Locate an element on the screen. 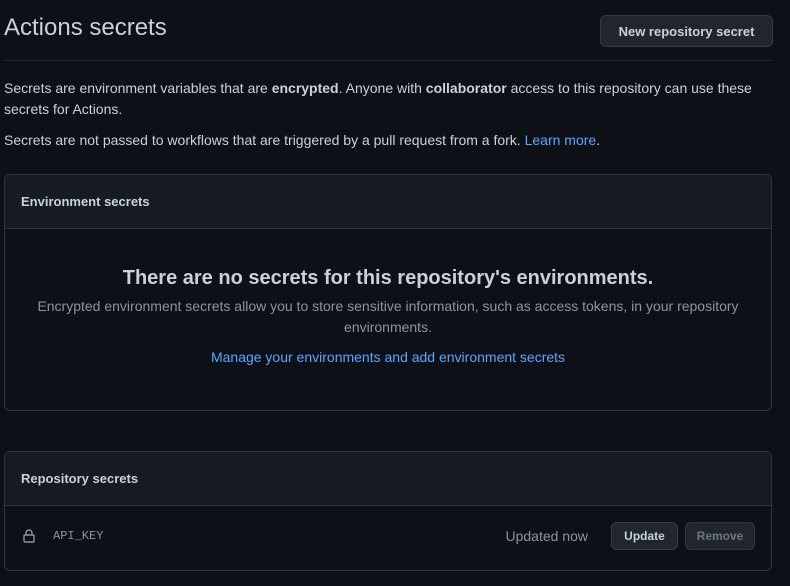 The image size is (790, 586). environment-secrets-header: Environment secrets is located at coordinates (388, 202).